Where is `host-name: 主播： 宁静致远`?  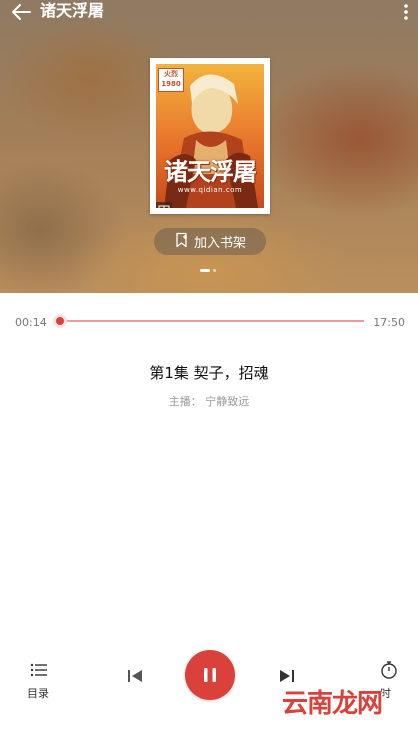 host-name: 主播： 宁静致远 is located at coordinates (209, 401).